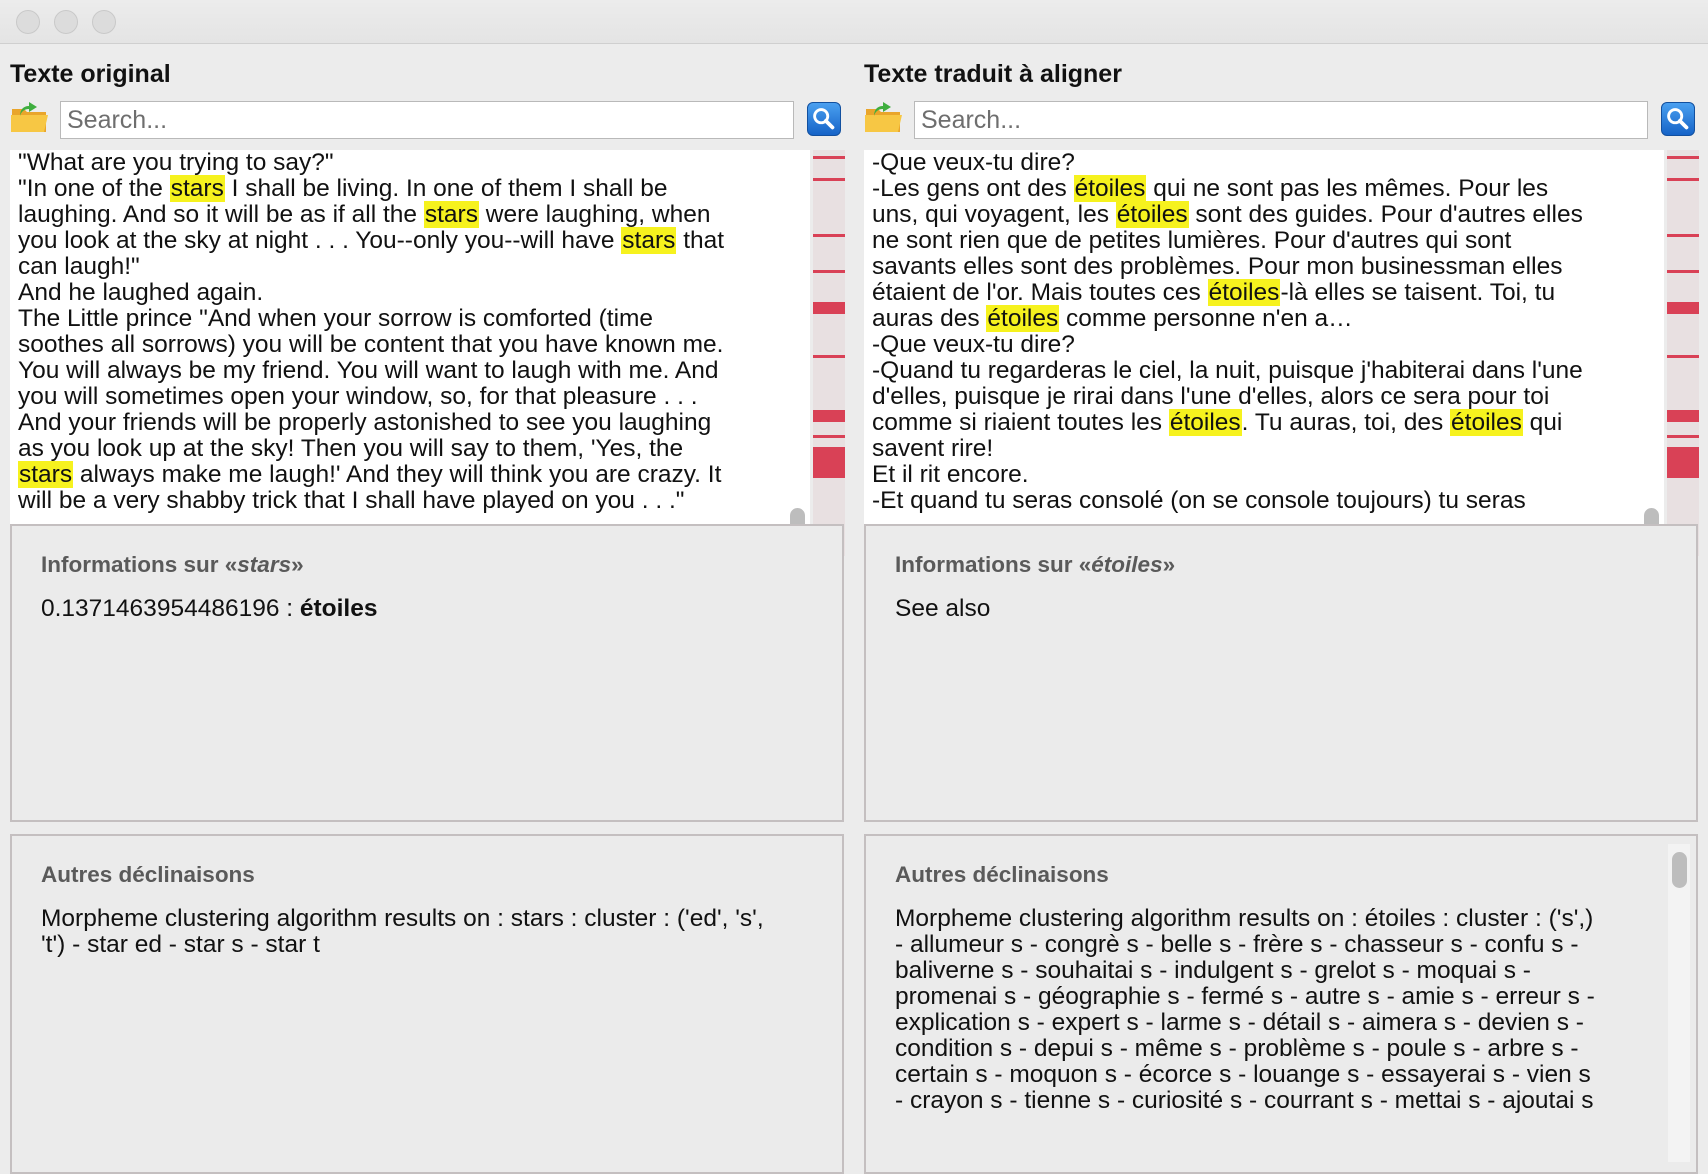 The image size is (1708, 1174). What do you see at coordinates (172, 564) in the screenshot?
I see `info-heading: Informations sur «stars»` at bounding box center [172, 564].